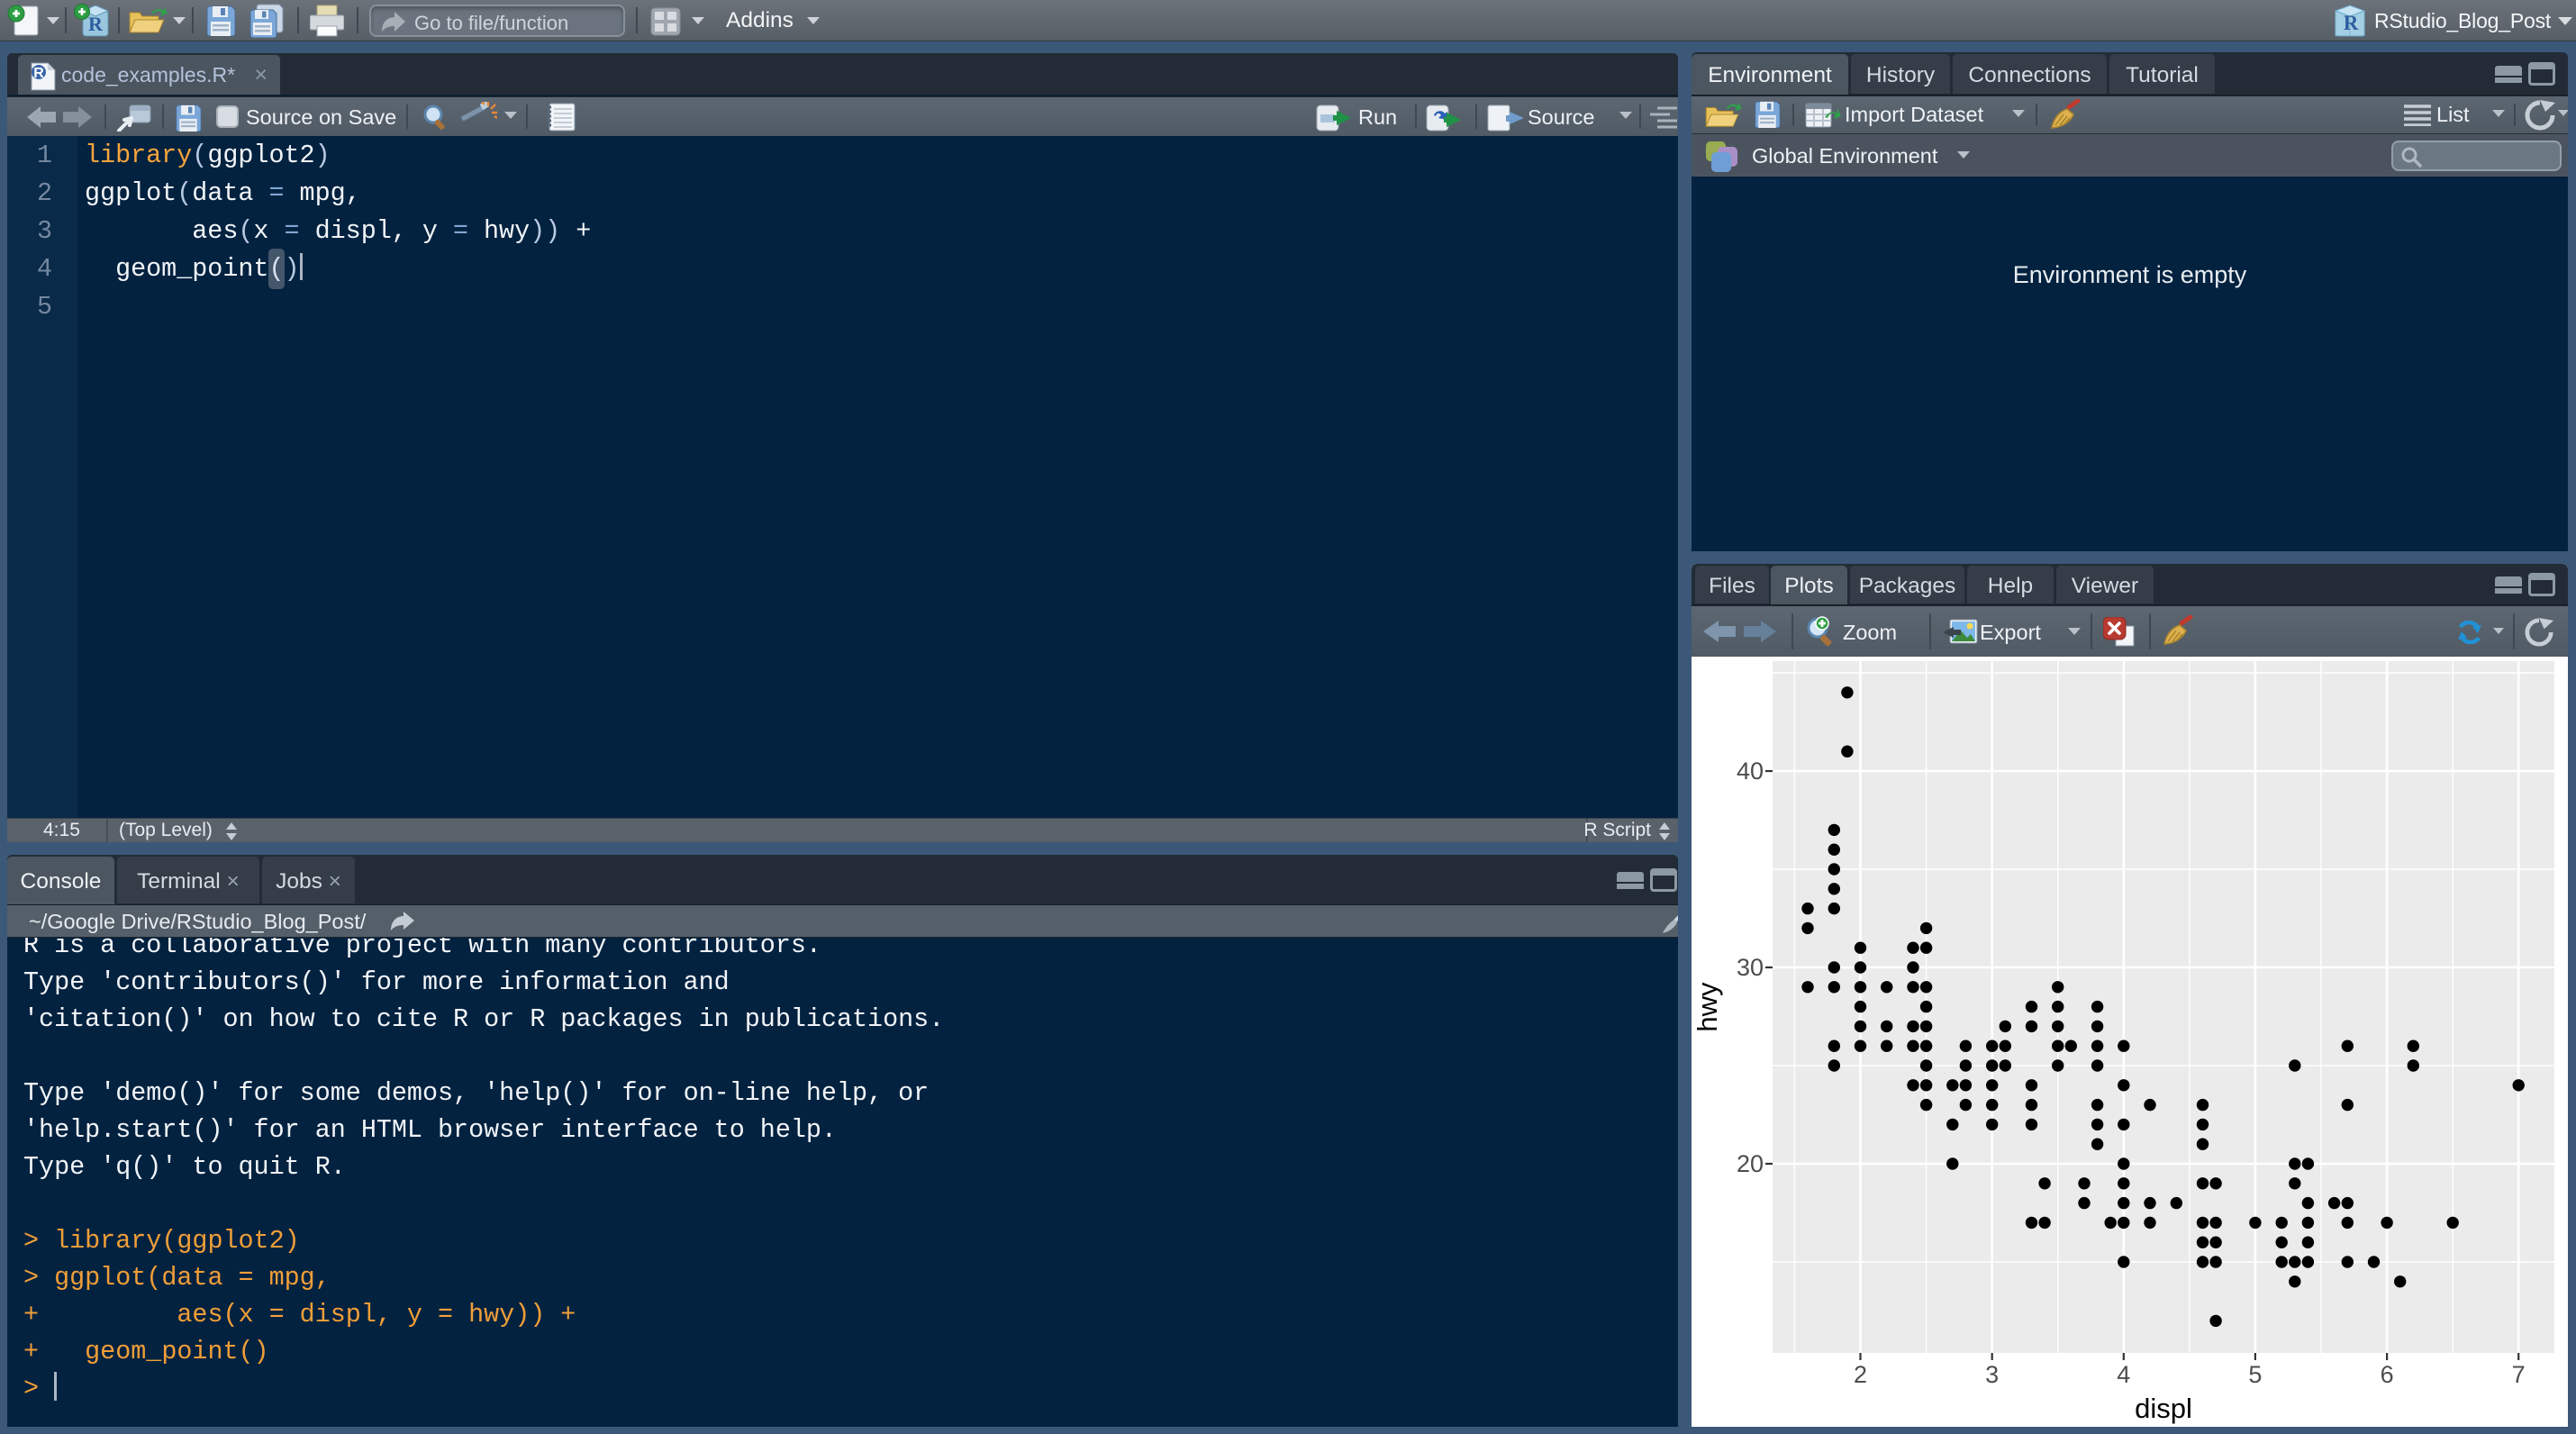 This screenshot has width=2576, height=1434. Describe the element at coordinates (2123, 1374) in the screenshot. I see `svg-text: 4` at that location.